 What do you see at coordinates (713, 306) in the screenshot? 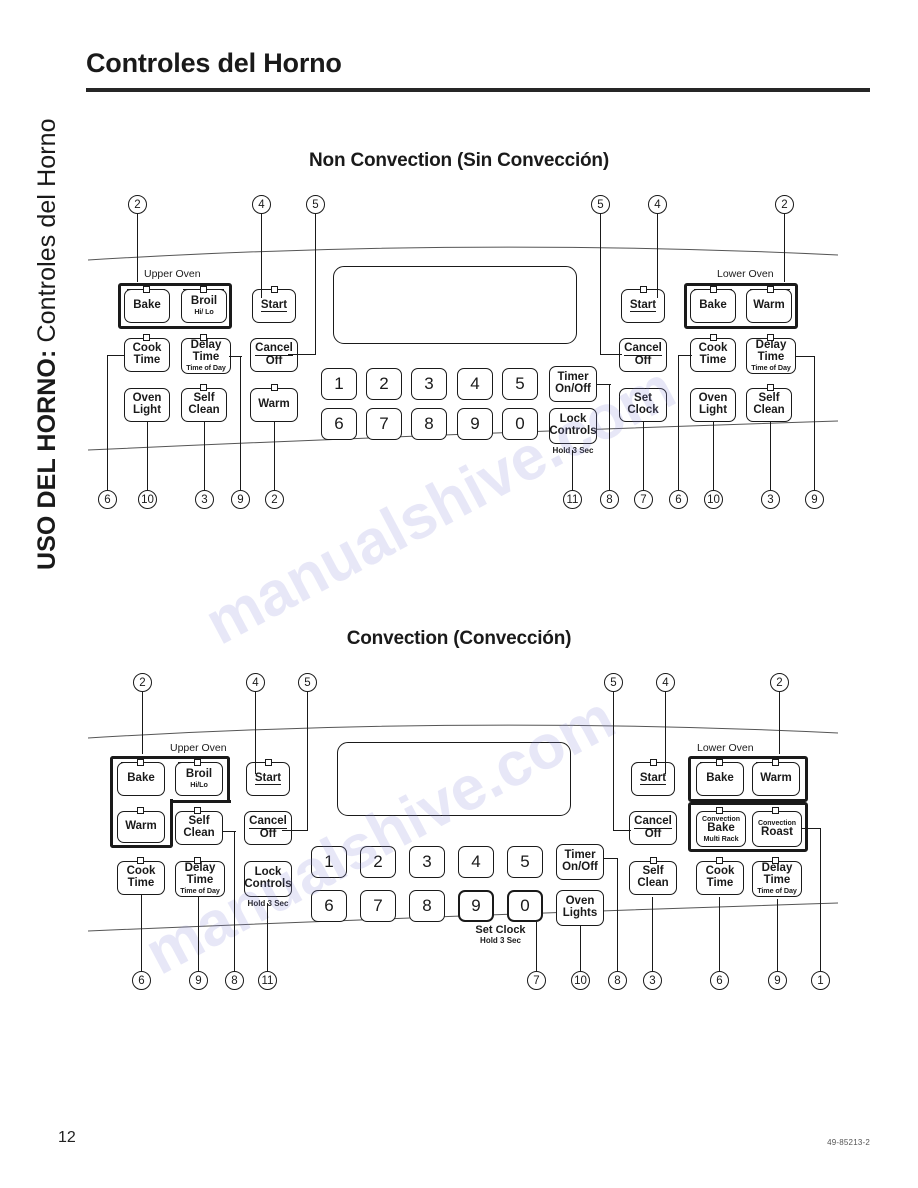
I see `button-lower-bake: Bake` at bounding box center [713, 306].